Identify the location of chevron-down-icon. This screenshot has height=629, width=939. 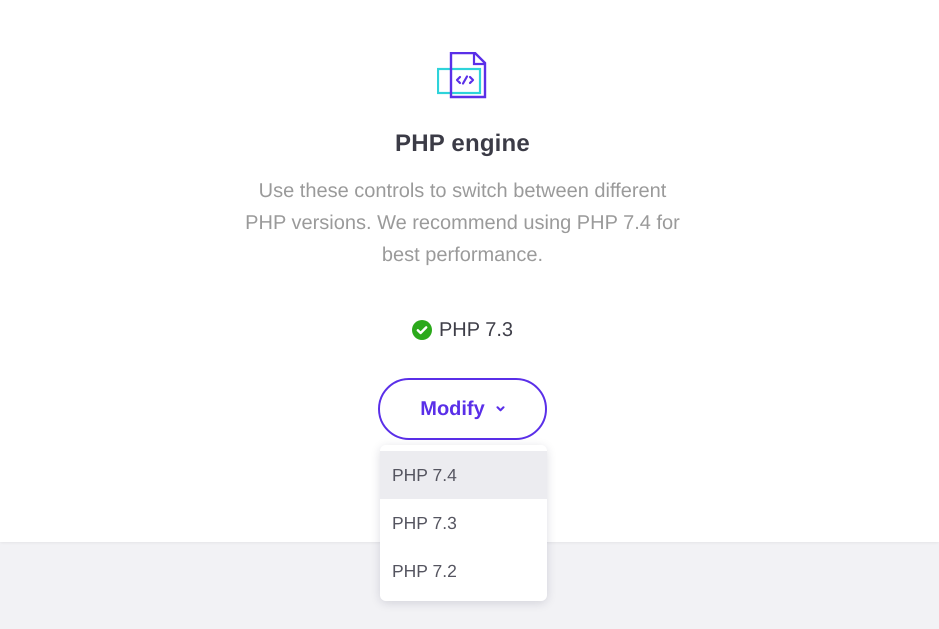
(500, 409).